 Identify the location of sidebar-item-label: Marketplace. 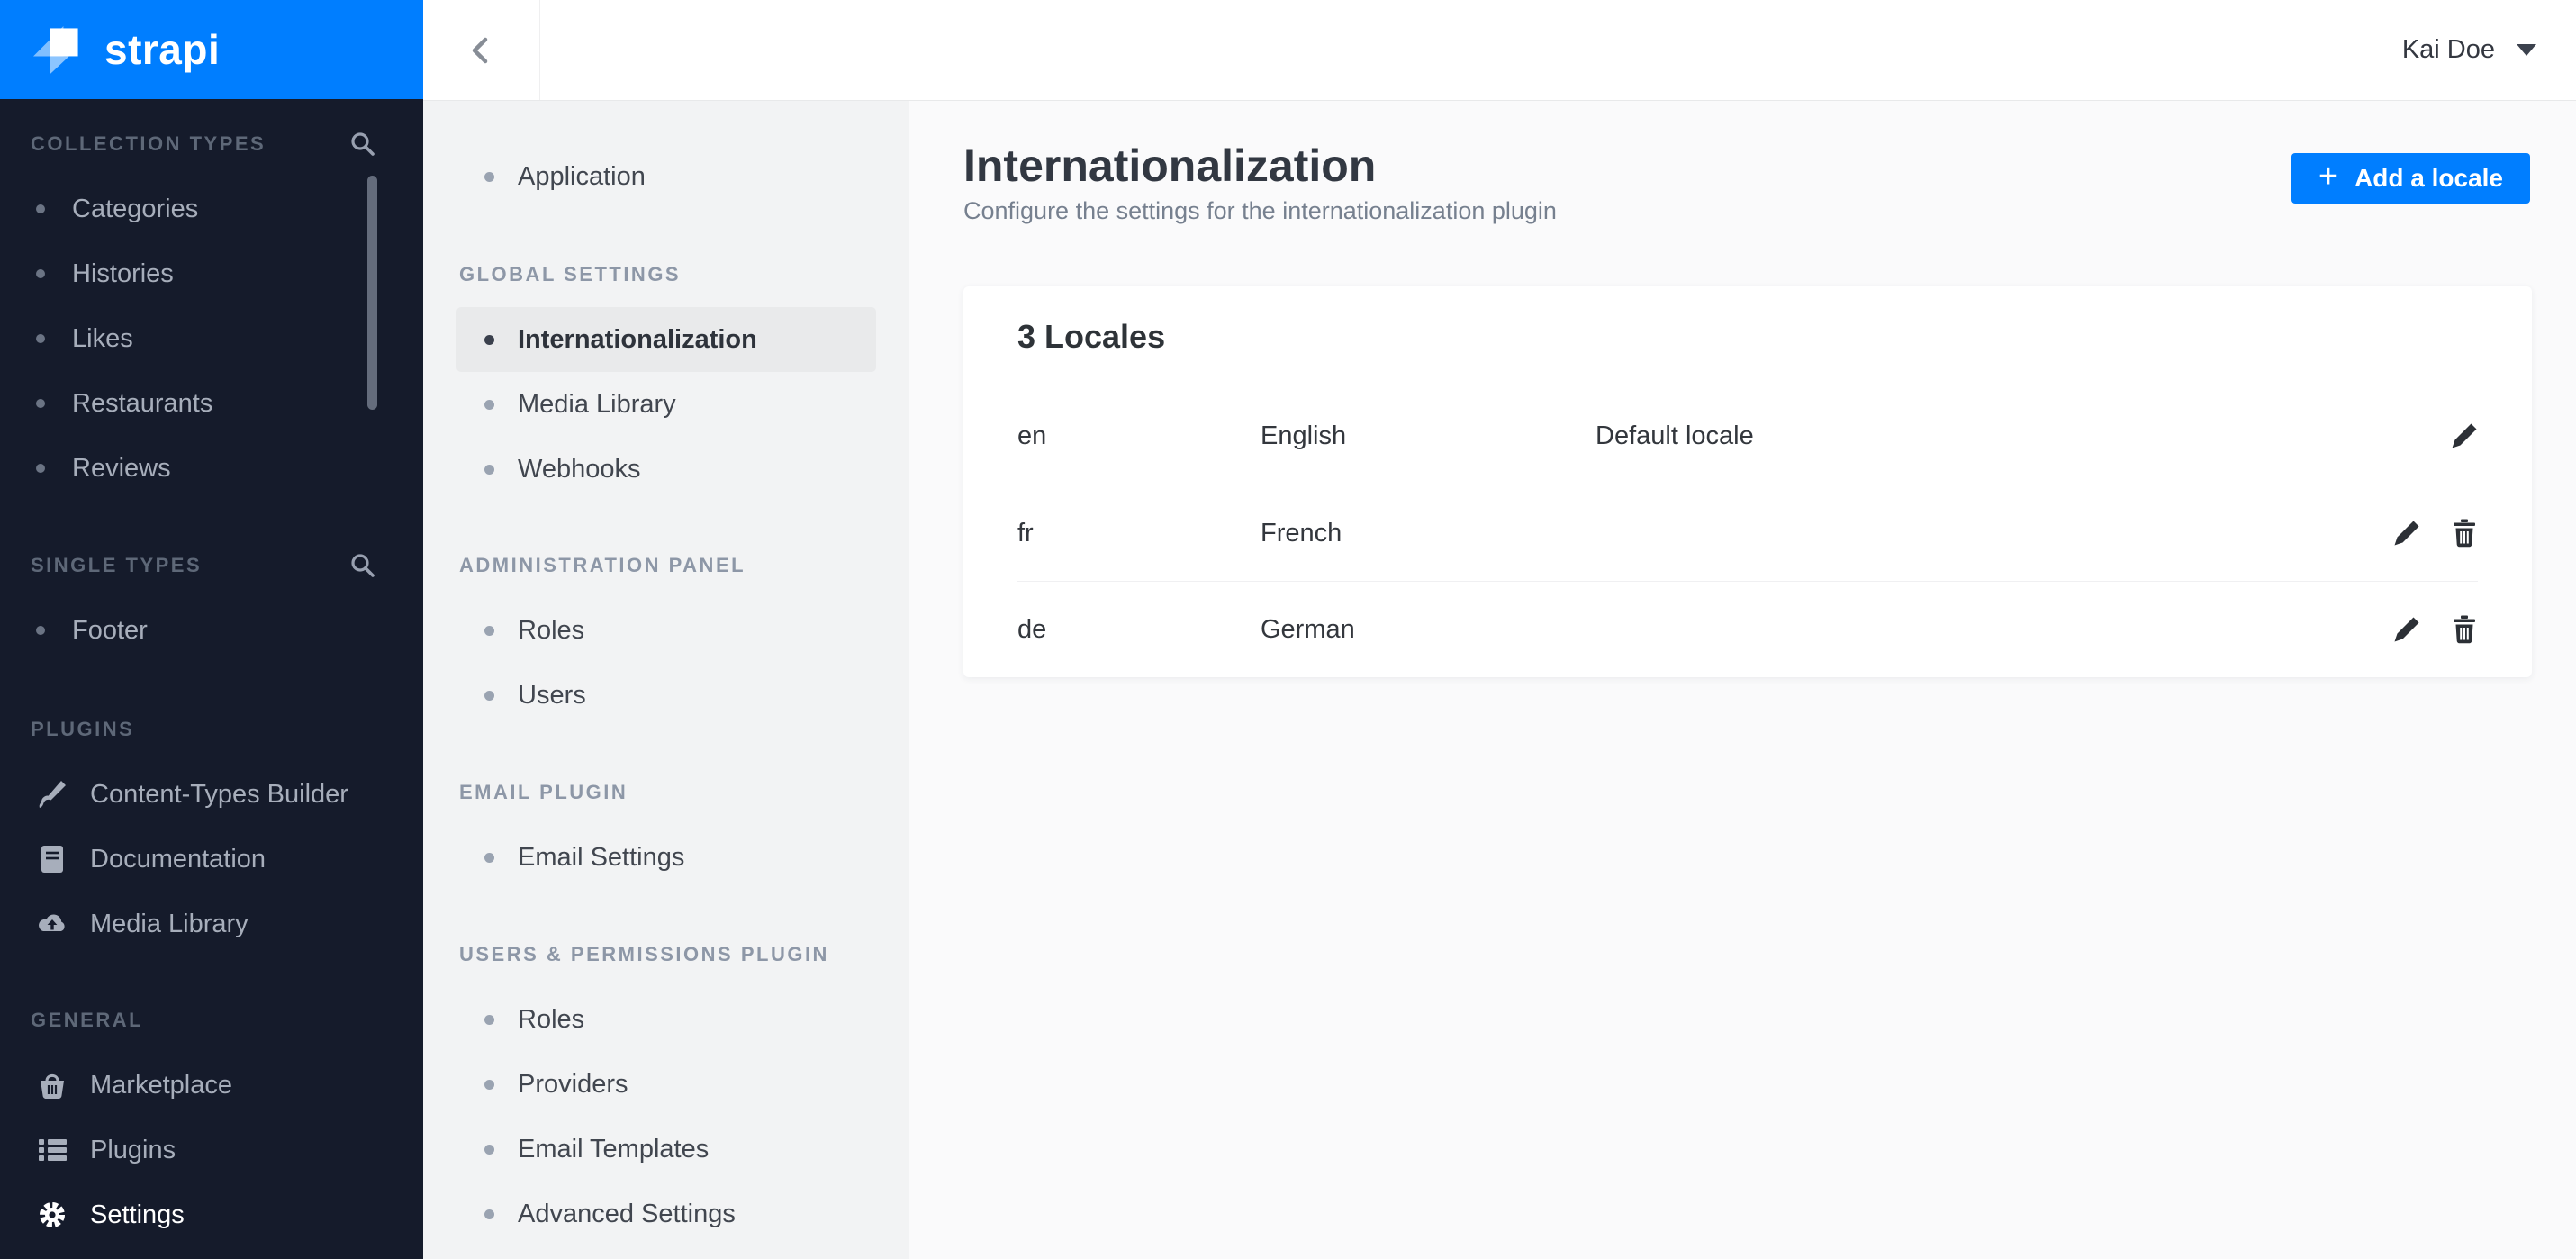
(161, 1085).